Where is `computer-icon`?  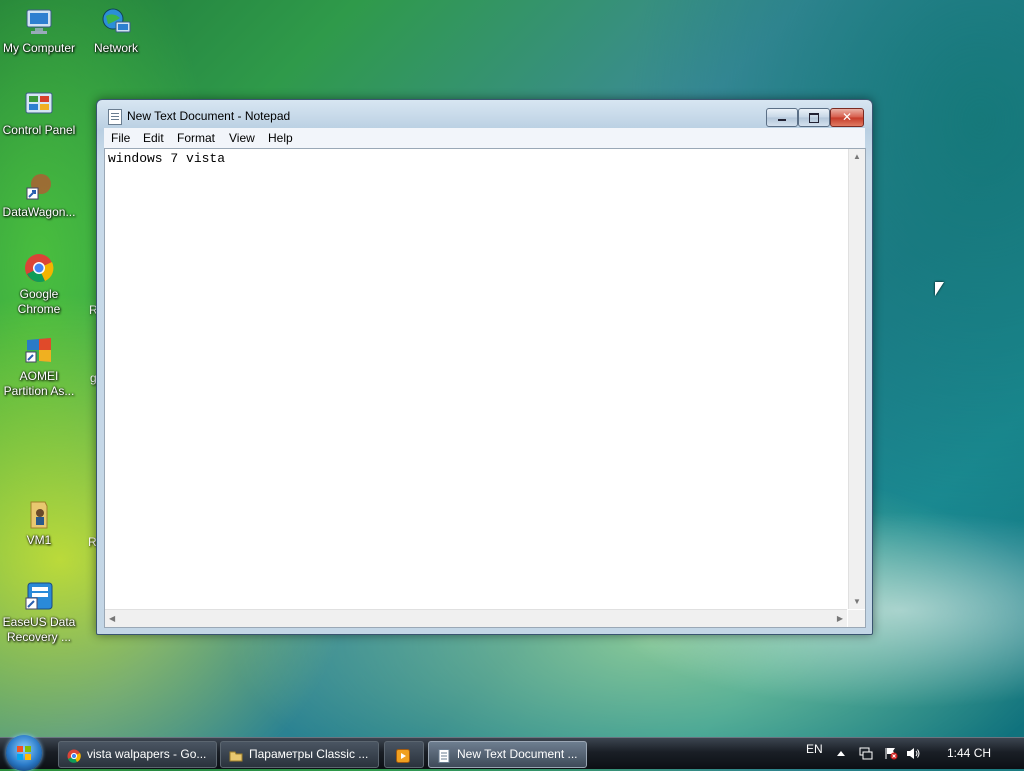 computer-icon is located at coordinates (39, 22).